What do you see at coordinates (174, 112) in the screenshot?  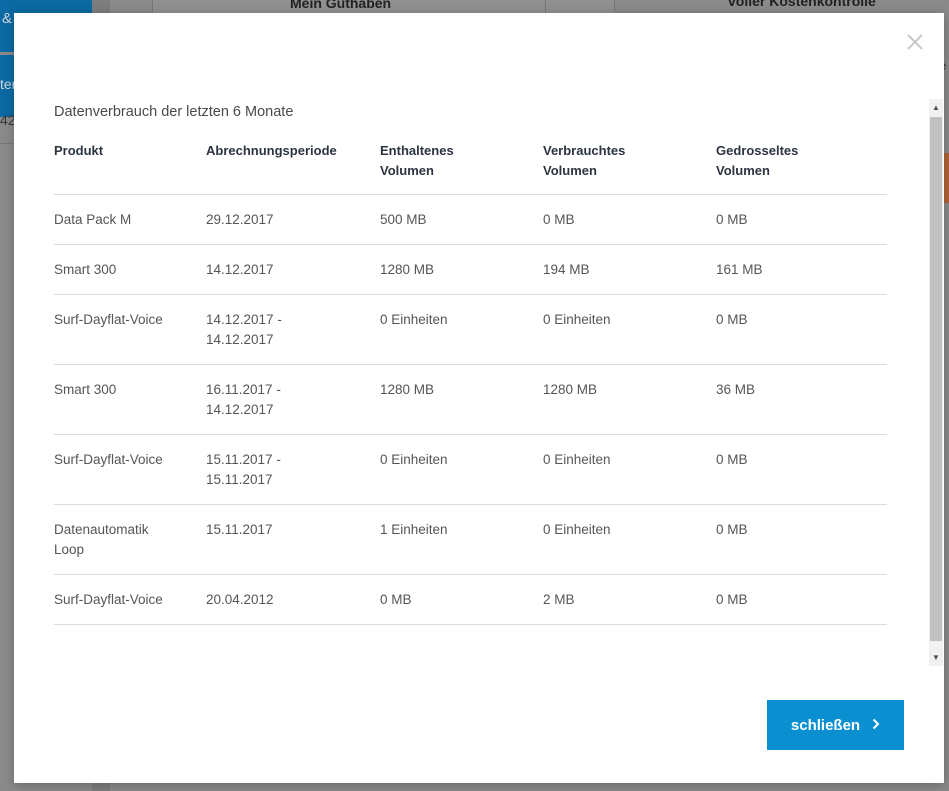 I see `section-title: Datenverbrauch der letzten 6 Monate` at bounding box center [174, 112].